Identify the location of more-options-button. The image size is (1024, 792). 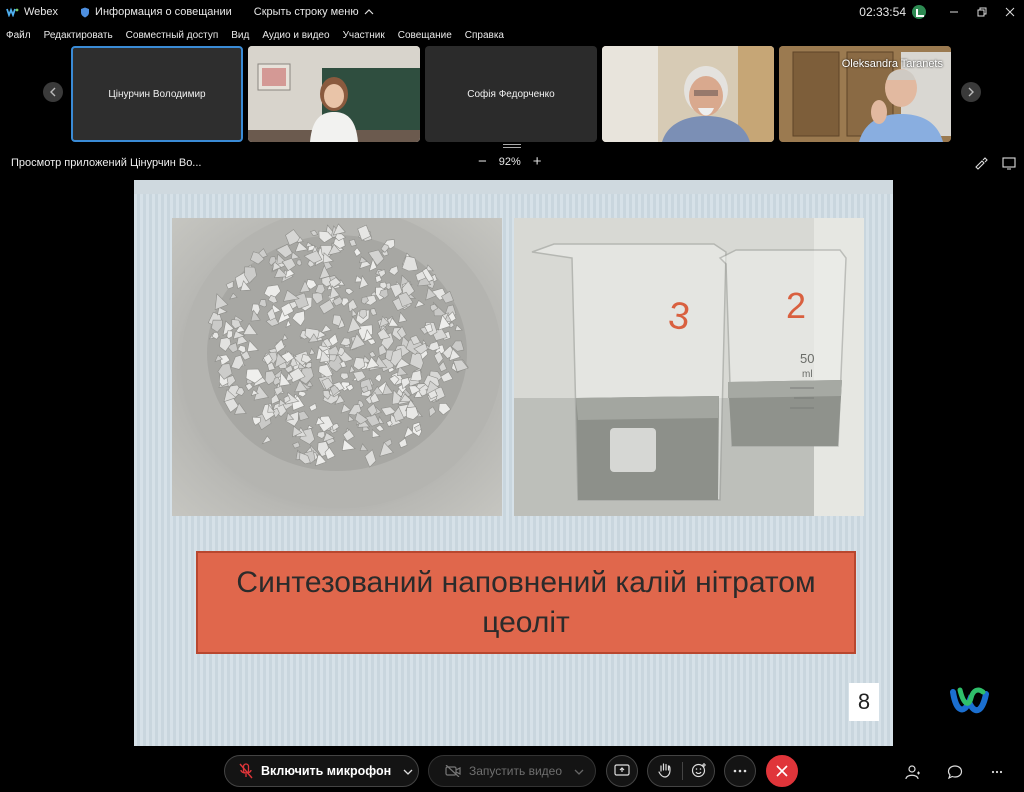
(740, 771).